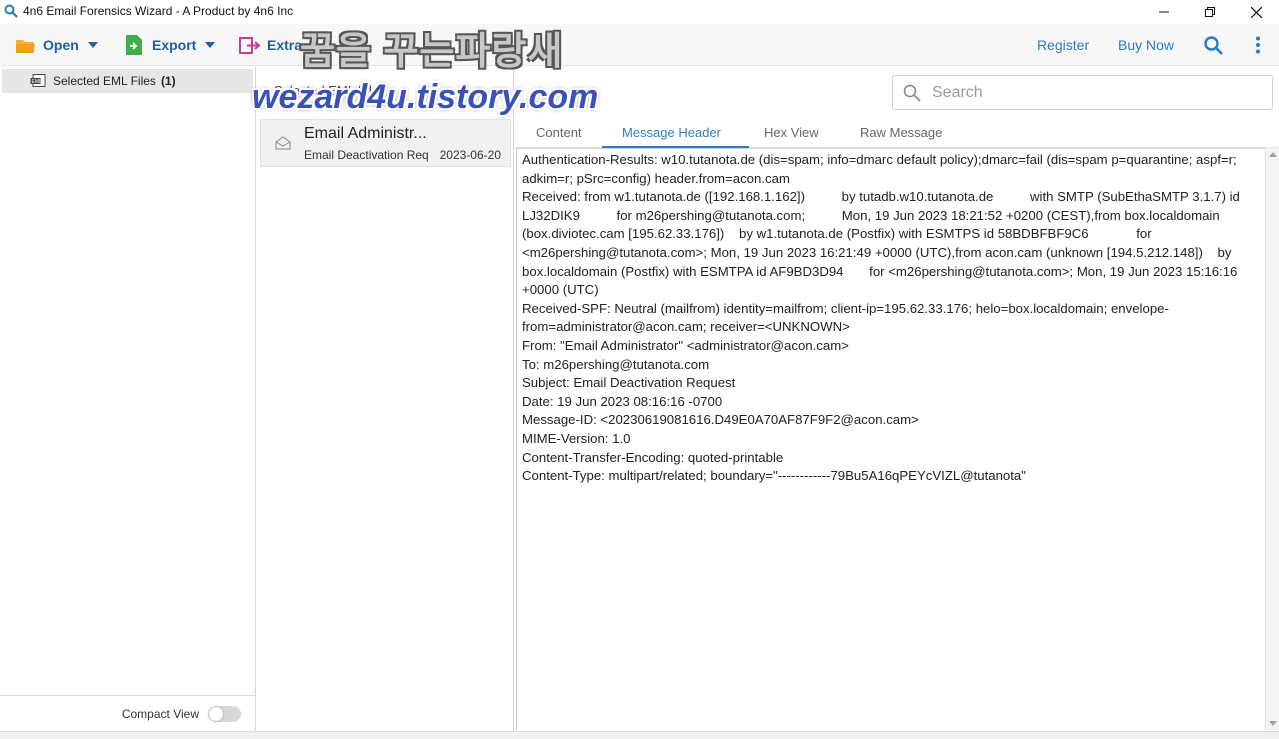 The image size is (1279, 739). What do you see at coordinates (1273, 723) in the screenshot?
I see `scroll-down-icon` at bounding box center [1273, 723].